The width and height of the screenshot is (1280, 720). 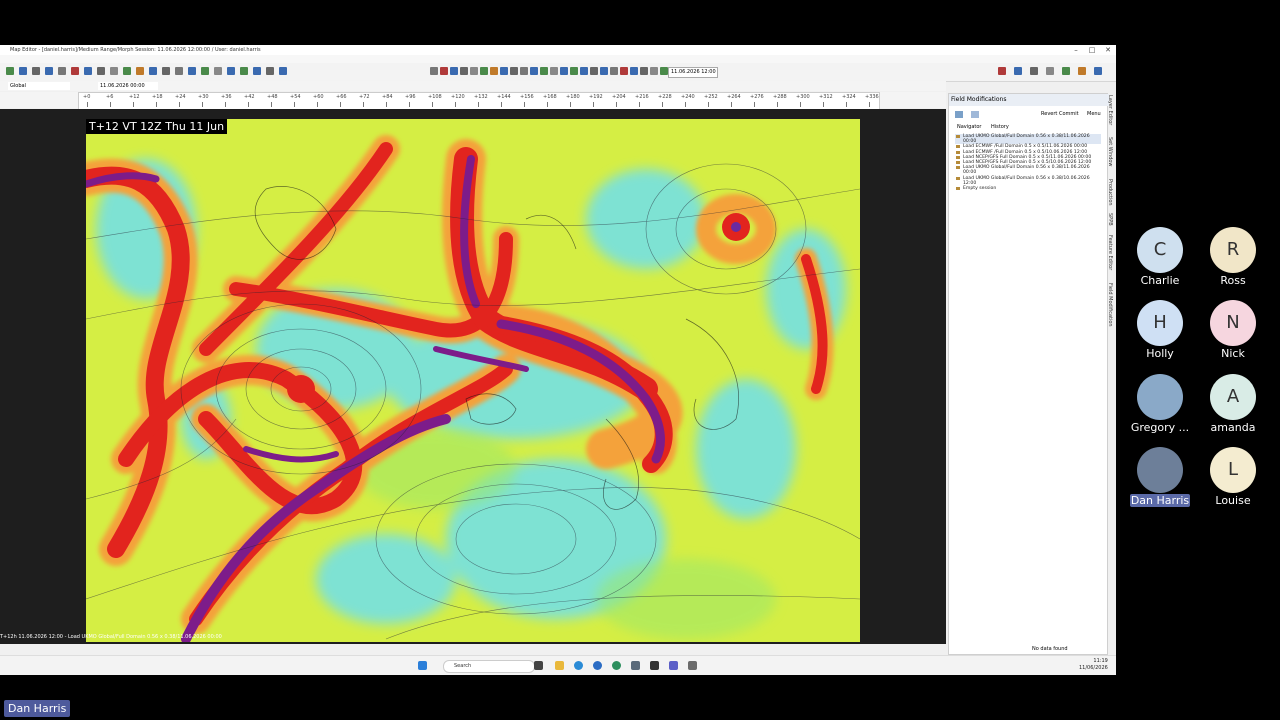 I want to click on timeline-tick: +168, so click(x=550, y=97).